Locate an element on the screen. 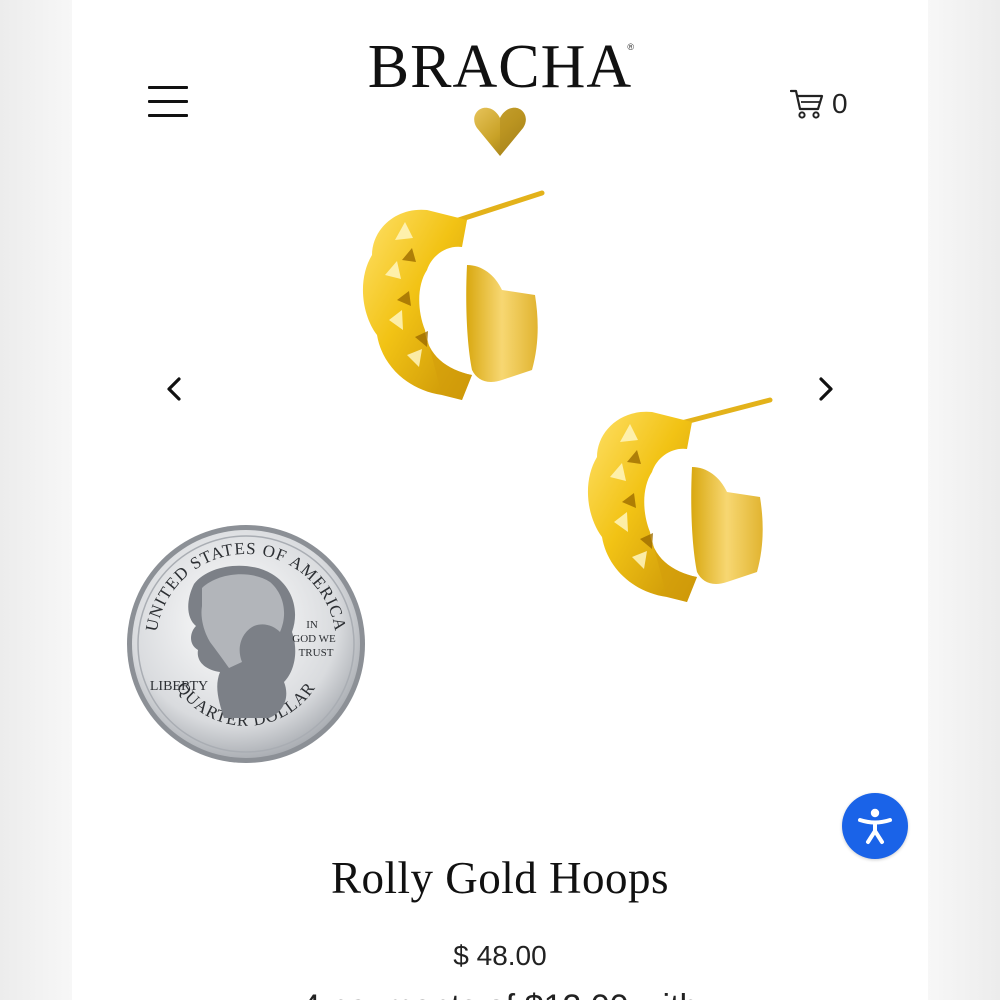  page-edge-left is located at coordinates (36, 500).